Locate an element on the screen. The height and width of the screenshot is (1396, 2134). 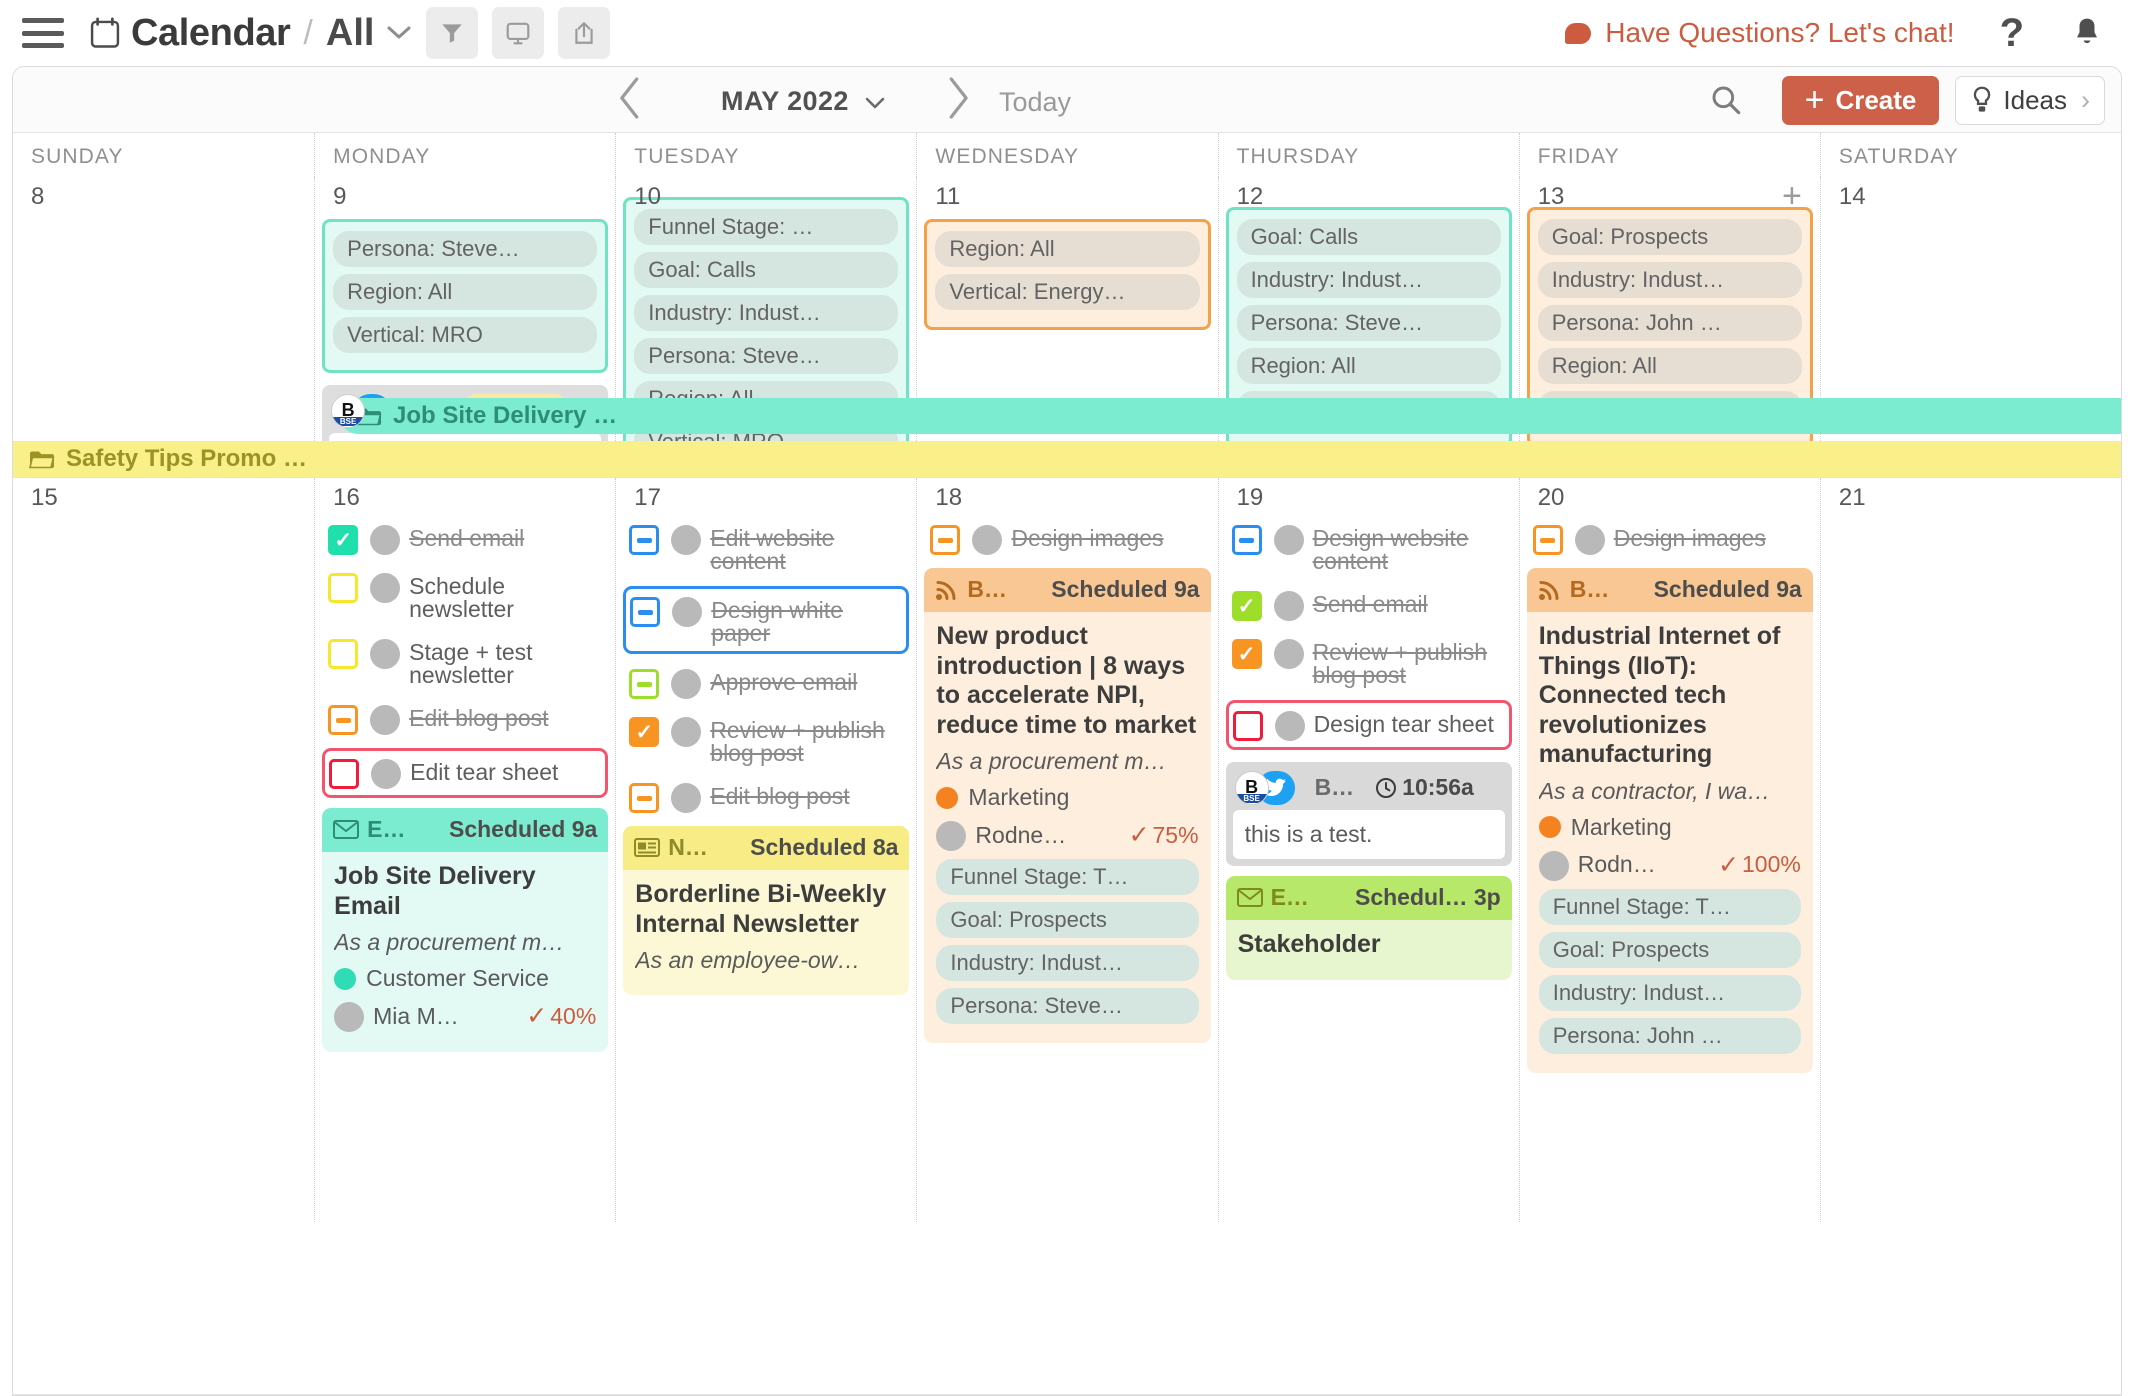
chevron-down-icon is located at coordinates (399, 33).